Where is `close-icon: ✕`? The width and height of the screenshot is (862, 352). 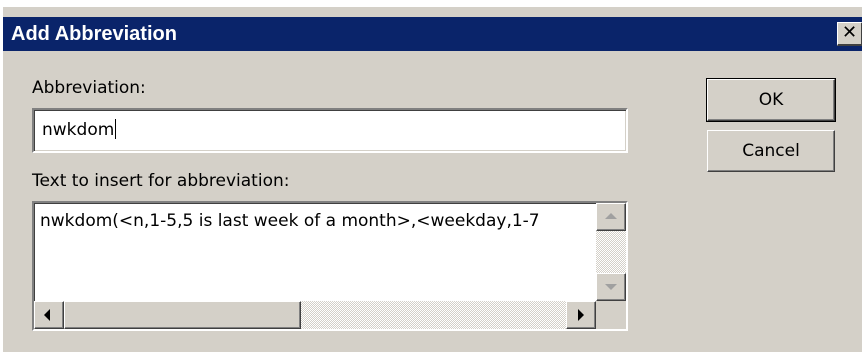 close-icon: ✕ is located at coordinates (849, 32).